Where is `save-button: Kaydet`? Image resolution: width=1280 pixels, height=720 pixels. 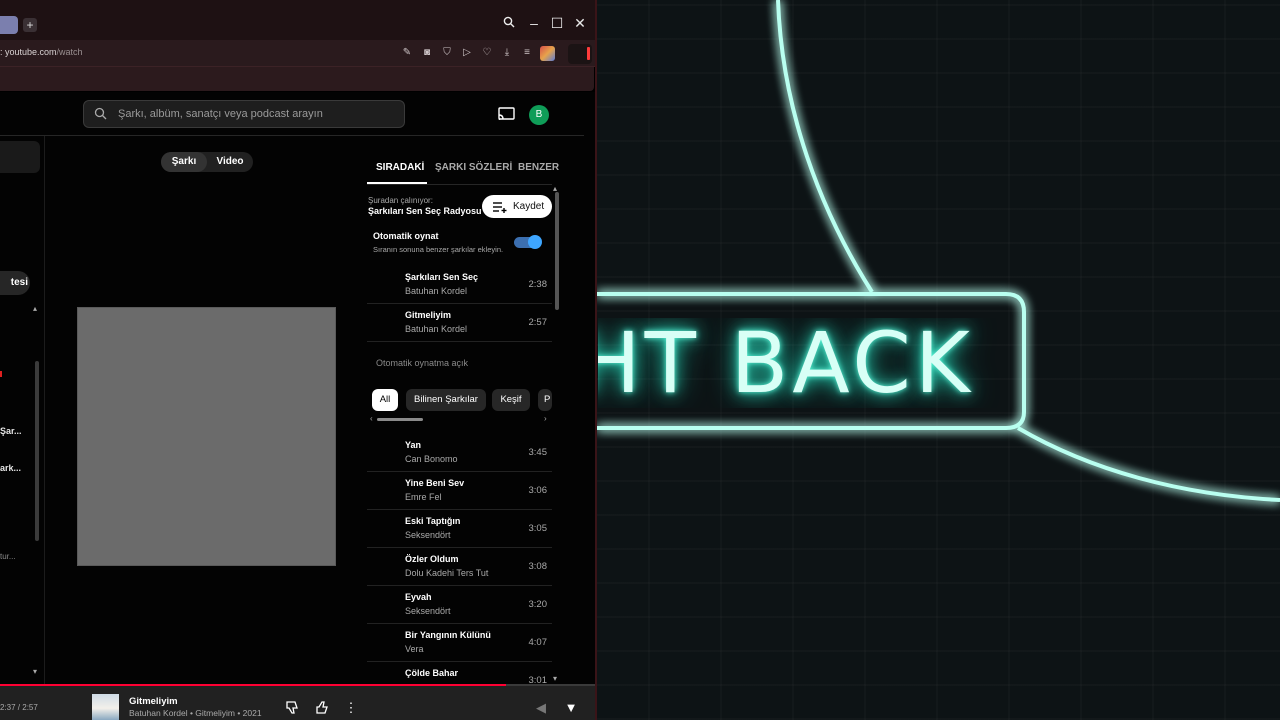
save-button: Kaydet is located at coordinates (517, 206).